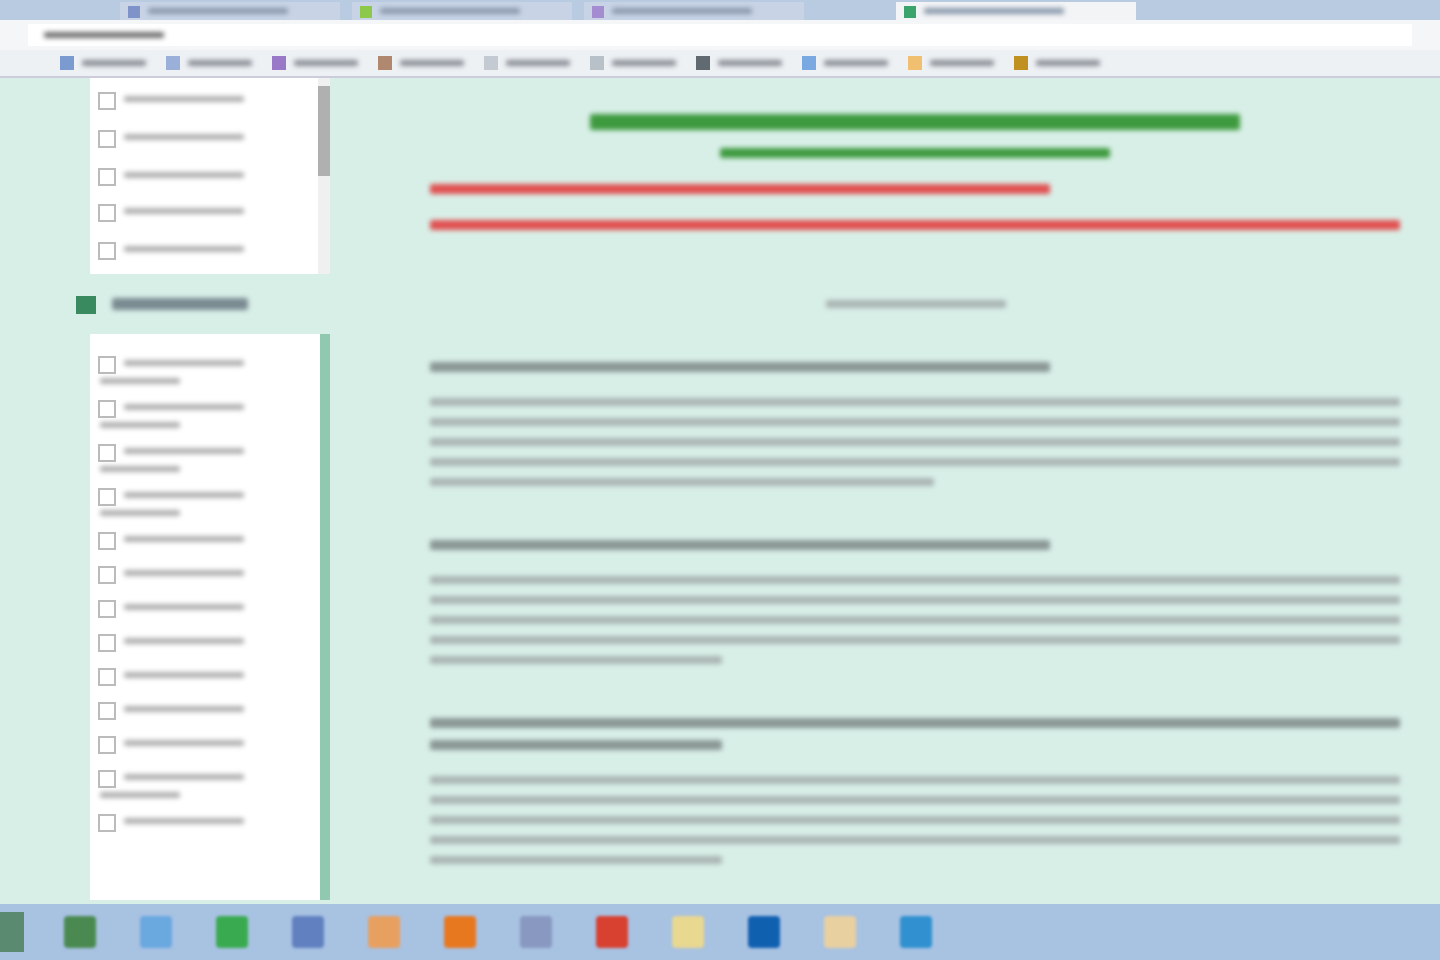  Describe the element at coordinates (104, 35) in the screenshot. I see `blurred-address-text` at that location.